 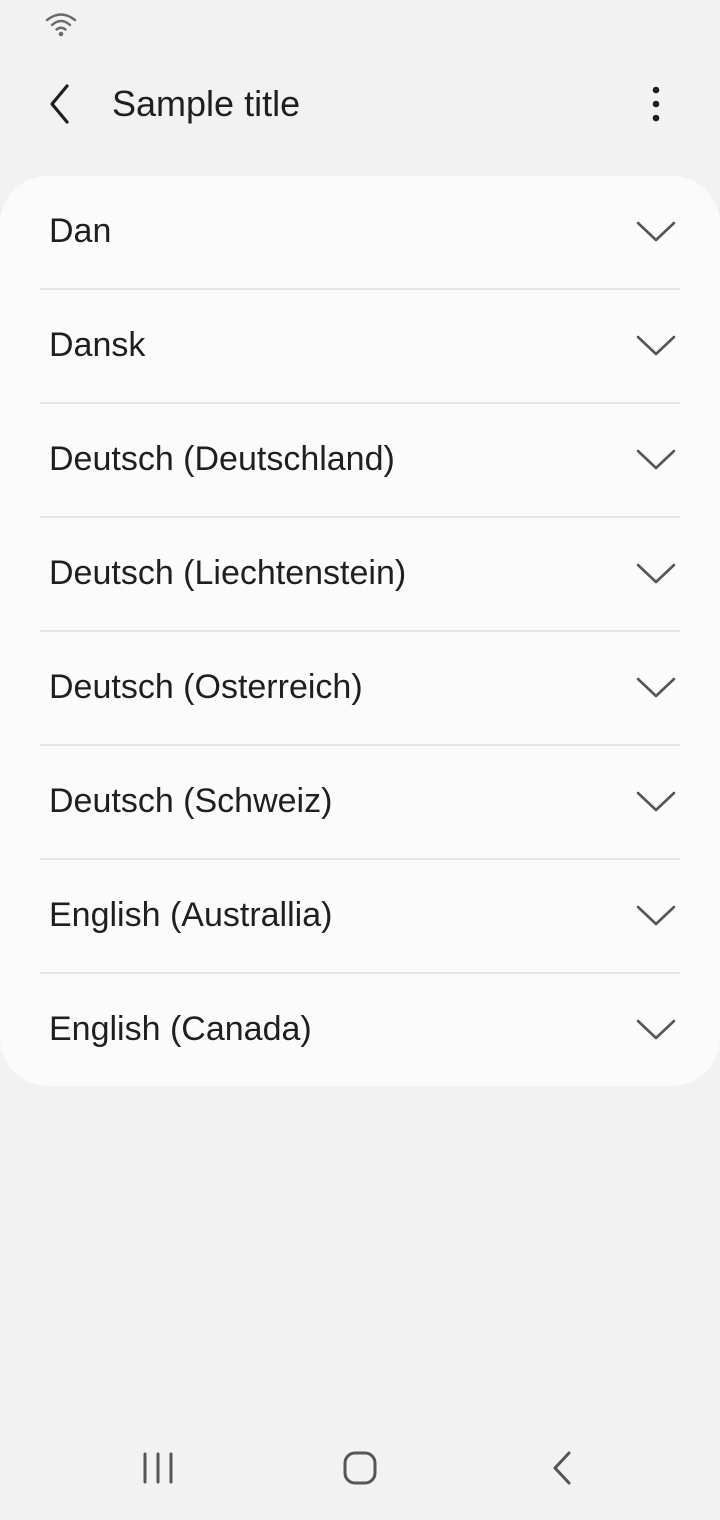 I want to click on home-icon, so click(x=360, y=1468).